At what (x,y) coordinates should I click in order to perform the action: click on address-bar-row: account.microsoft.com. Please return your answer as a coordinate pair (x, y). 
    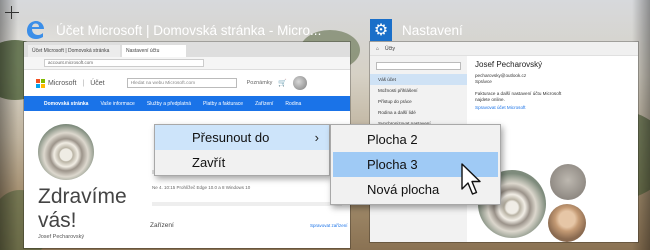
    Looking at the image, I should click on (187, 63).